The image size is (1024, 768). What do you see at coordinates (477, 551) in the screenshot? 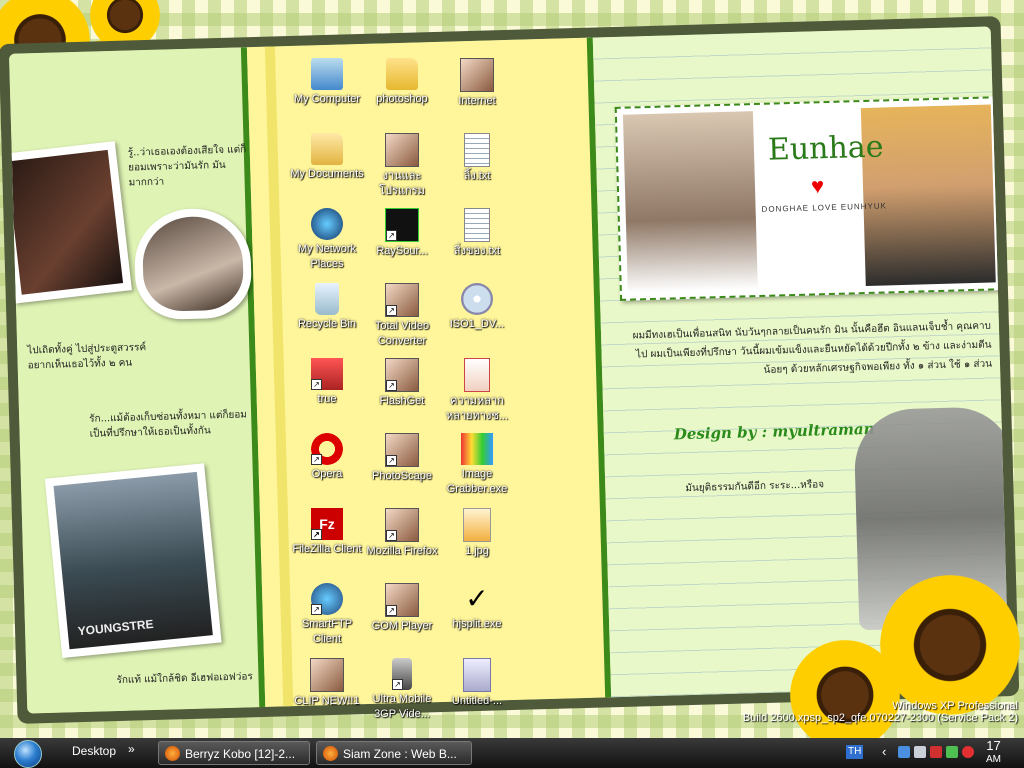
I see `desktop-icon-label: 1.jpg` at bounding box center [477, 551].